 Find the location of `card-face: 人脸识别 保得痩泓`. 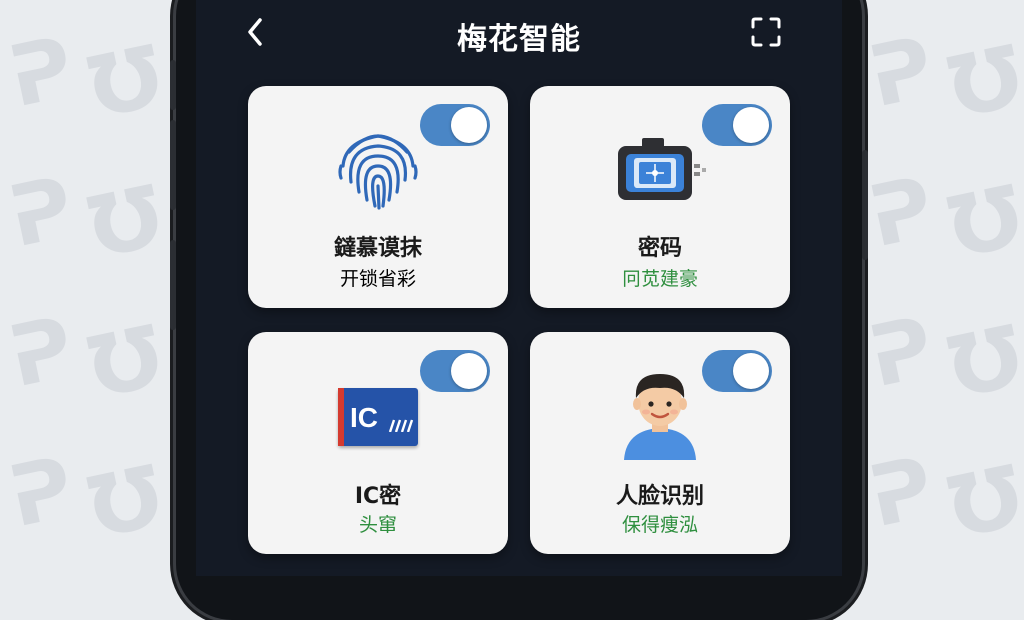

card-face: 人脸识别 保得痩泓 is located at coordinates (660, 443).